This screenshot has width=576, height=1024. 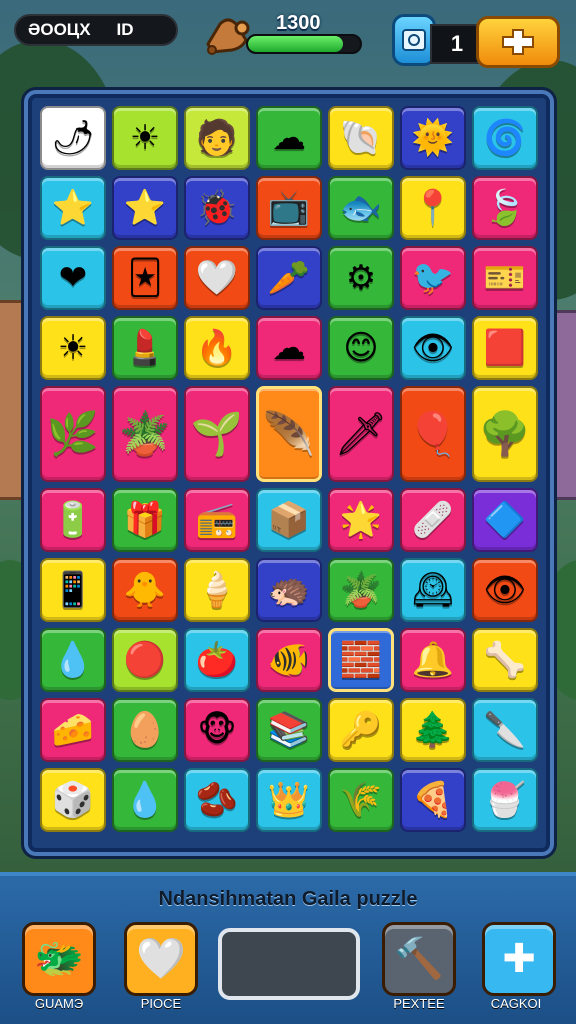 I want to click on balloon-icon: 🎈, so click(x=433, y=433).